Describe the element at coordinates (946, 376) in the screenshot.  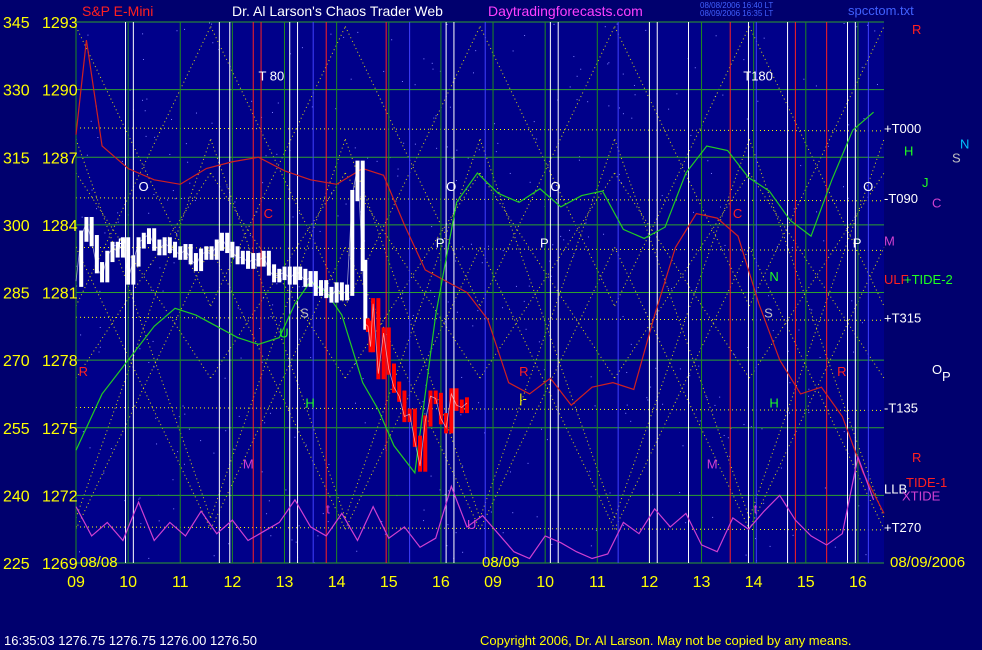
I see `right-label: P` at that location.